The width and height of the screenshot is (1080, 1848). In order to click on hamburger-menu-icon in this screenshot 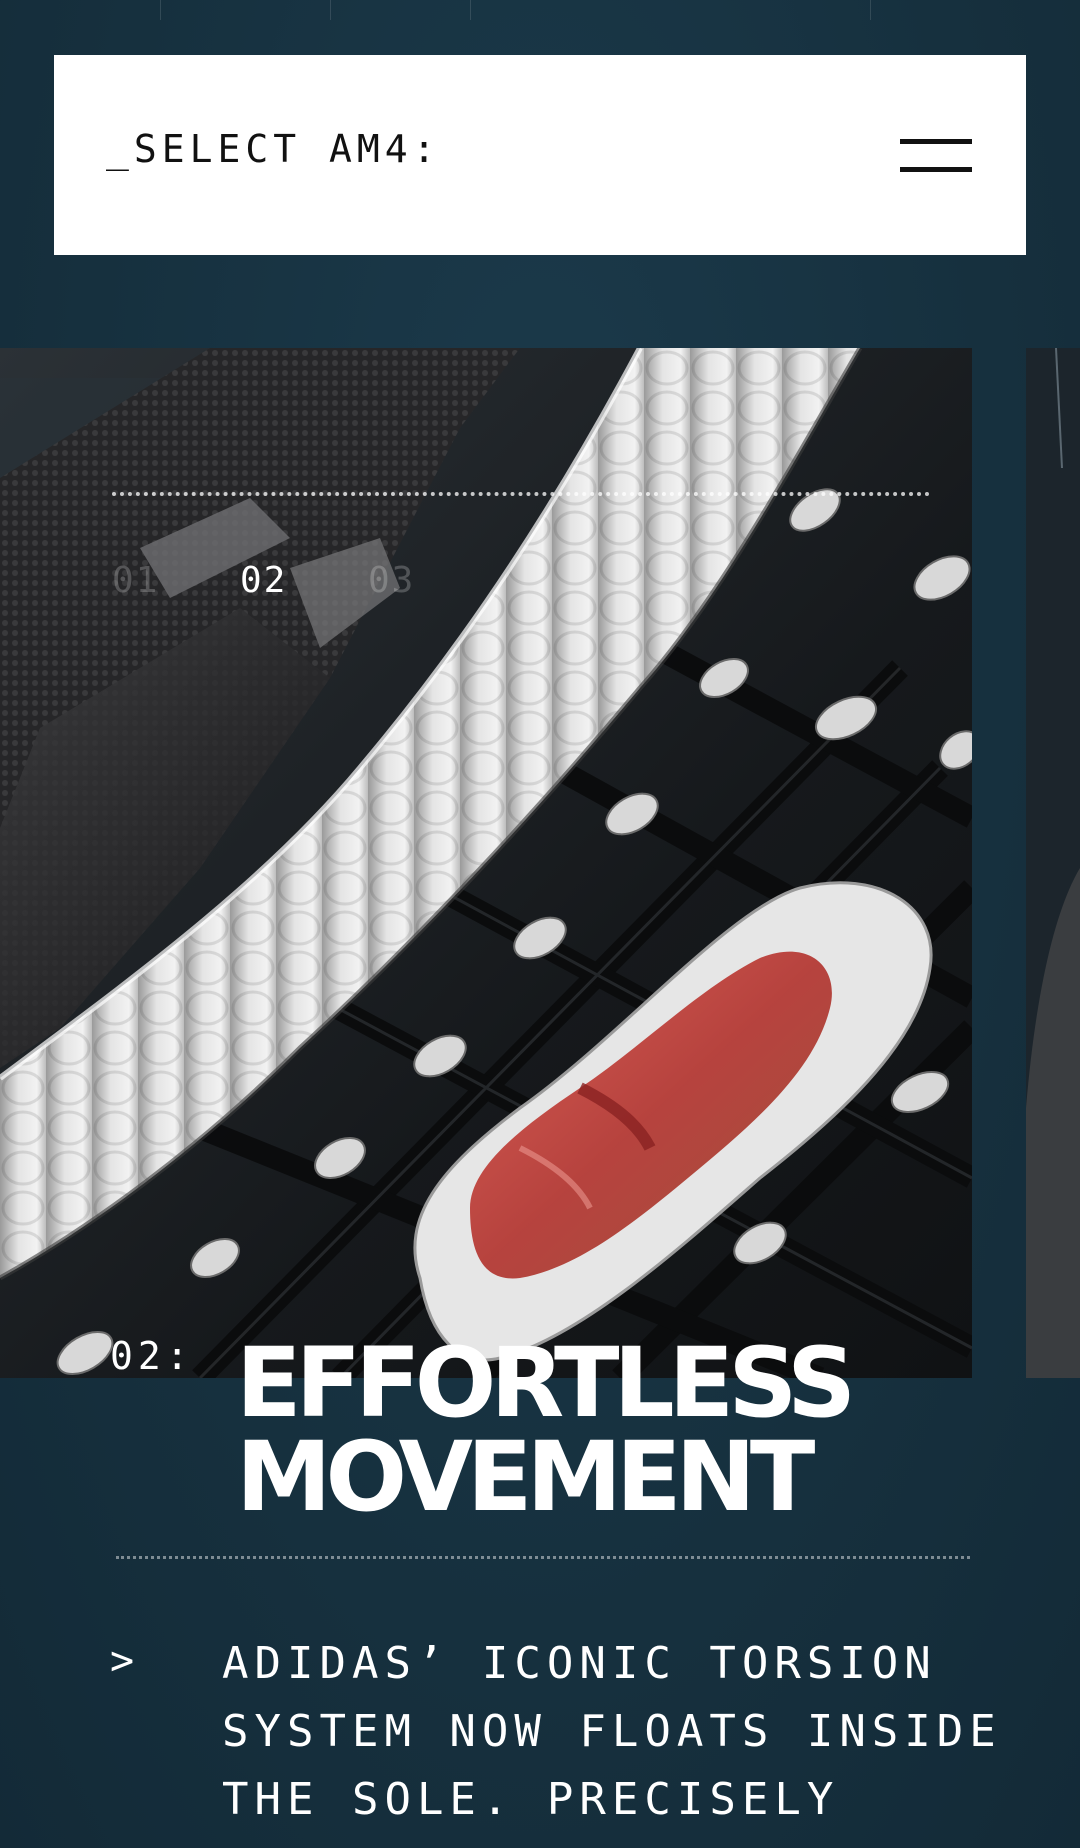, I will do `click(936, 141)`.